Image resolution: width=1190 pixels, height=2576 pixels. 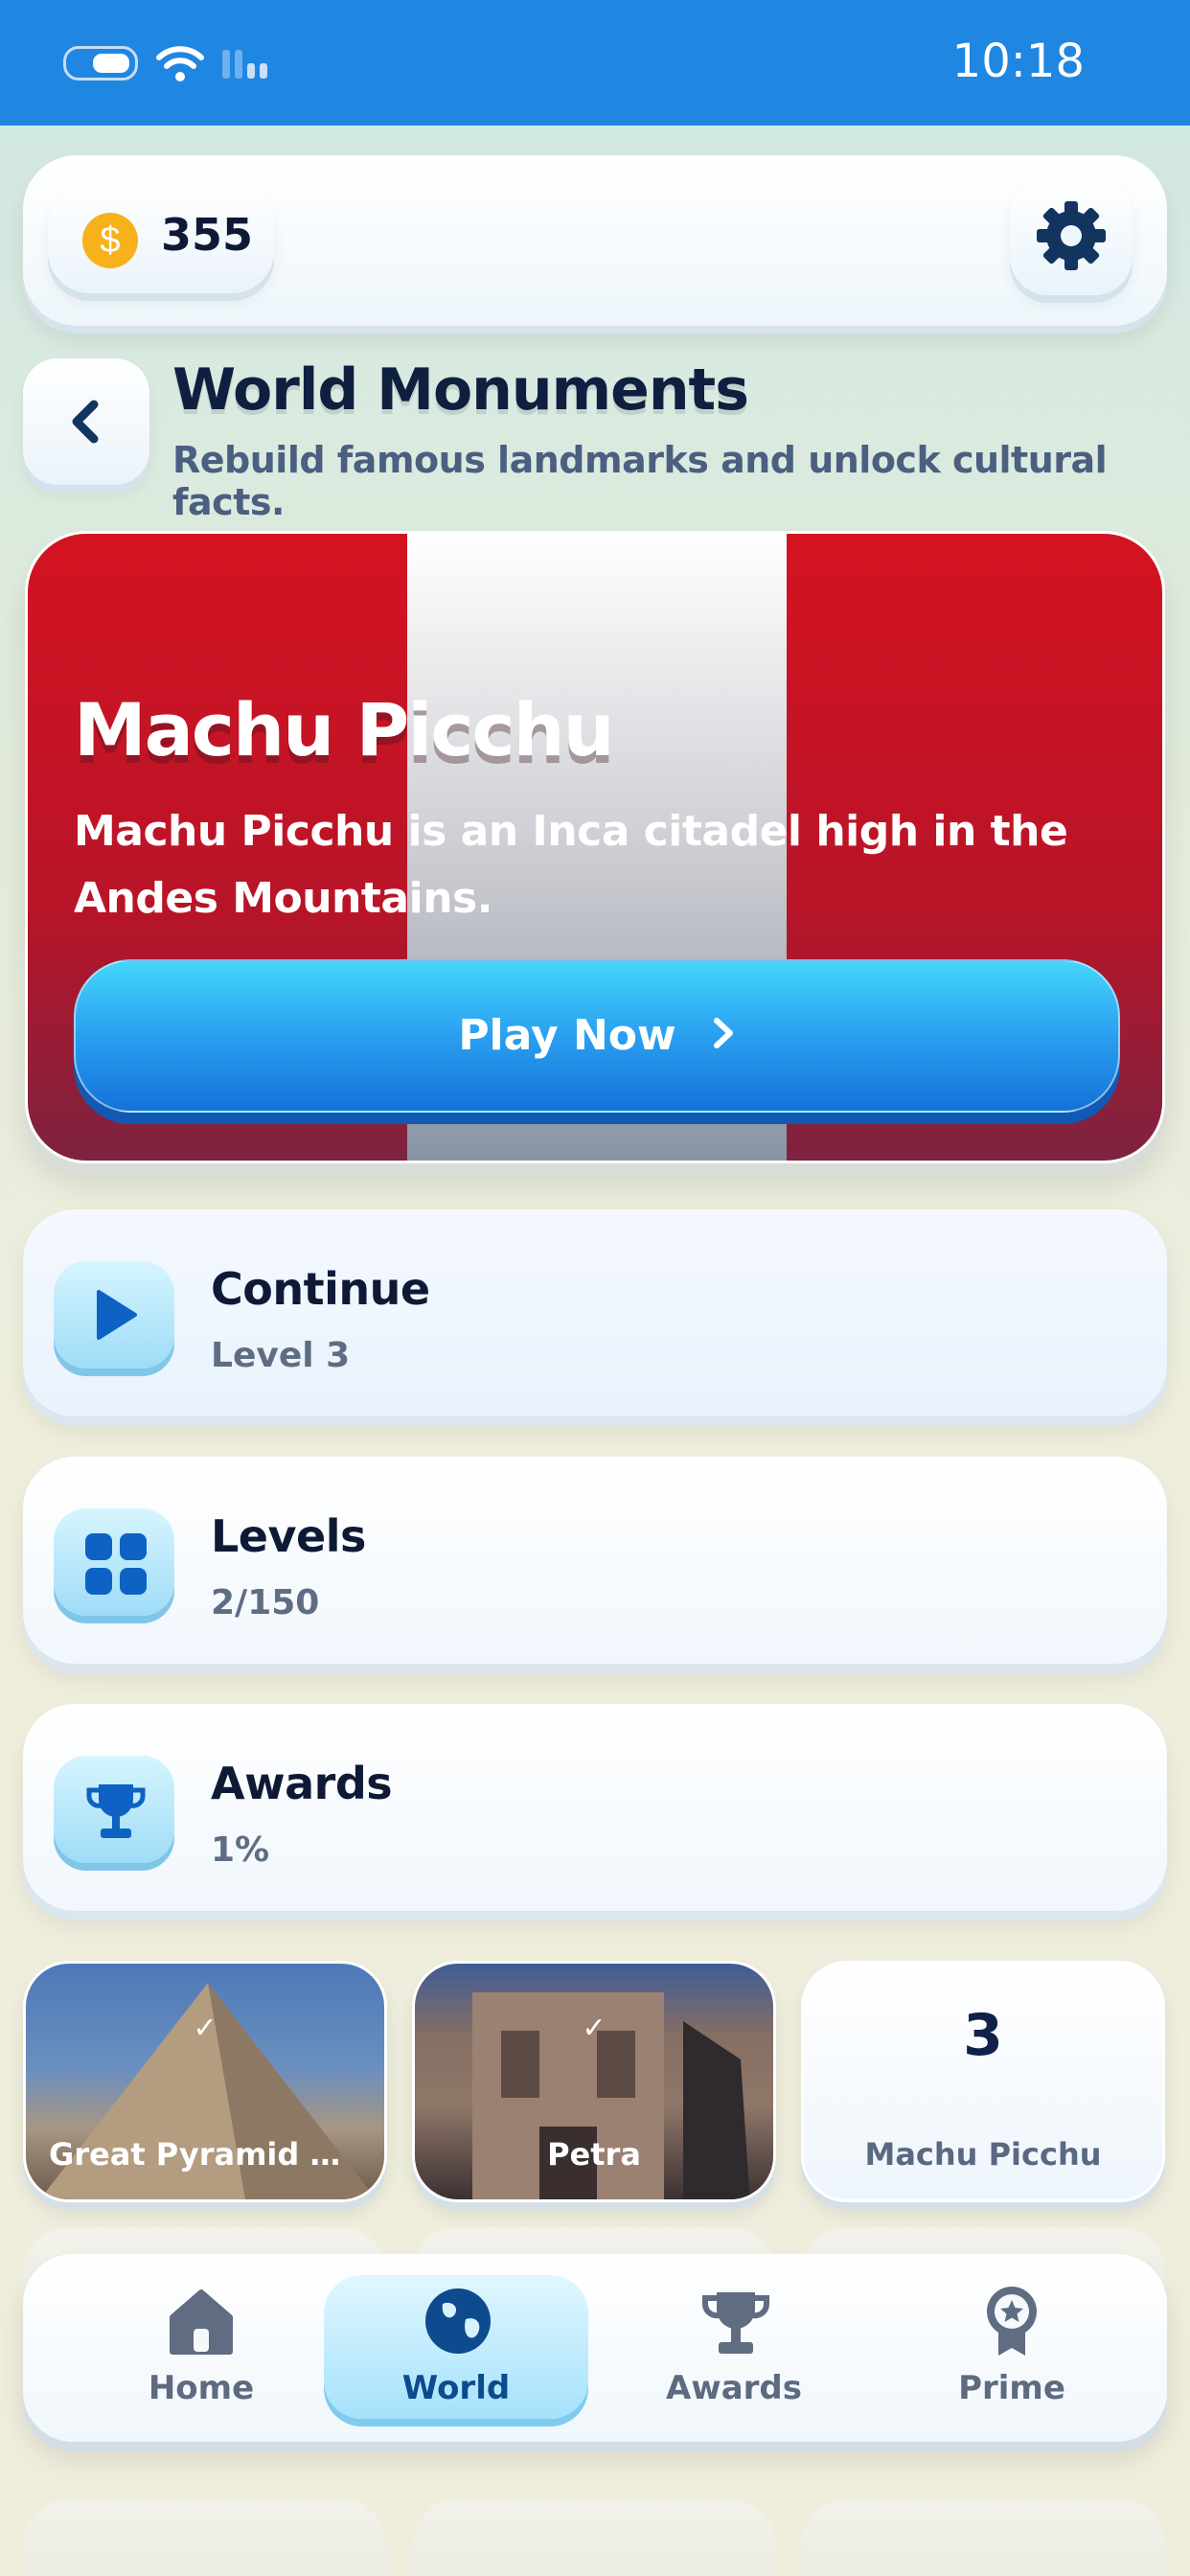 What do you see at coordinates (101, 63) in the screenshot?
I see `battery-icon` at bounding box center [101, 63].